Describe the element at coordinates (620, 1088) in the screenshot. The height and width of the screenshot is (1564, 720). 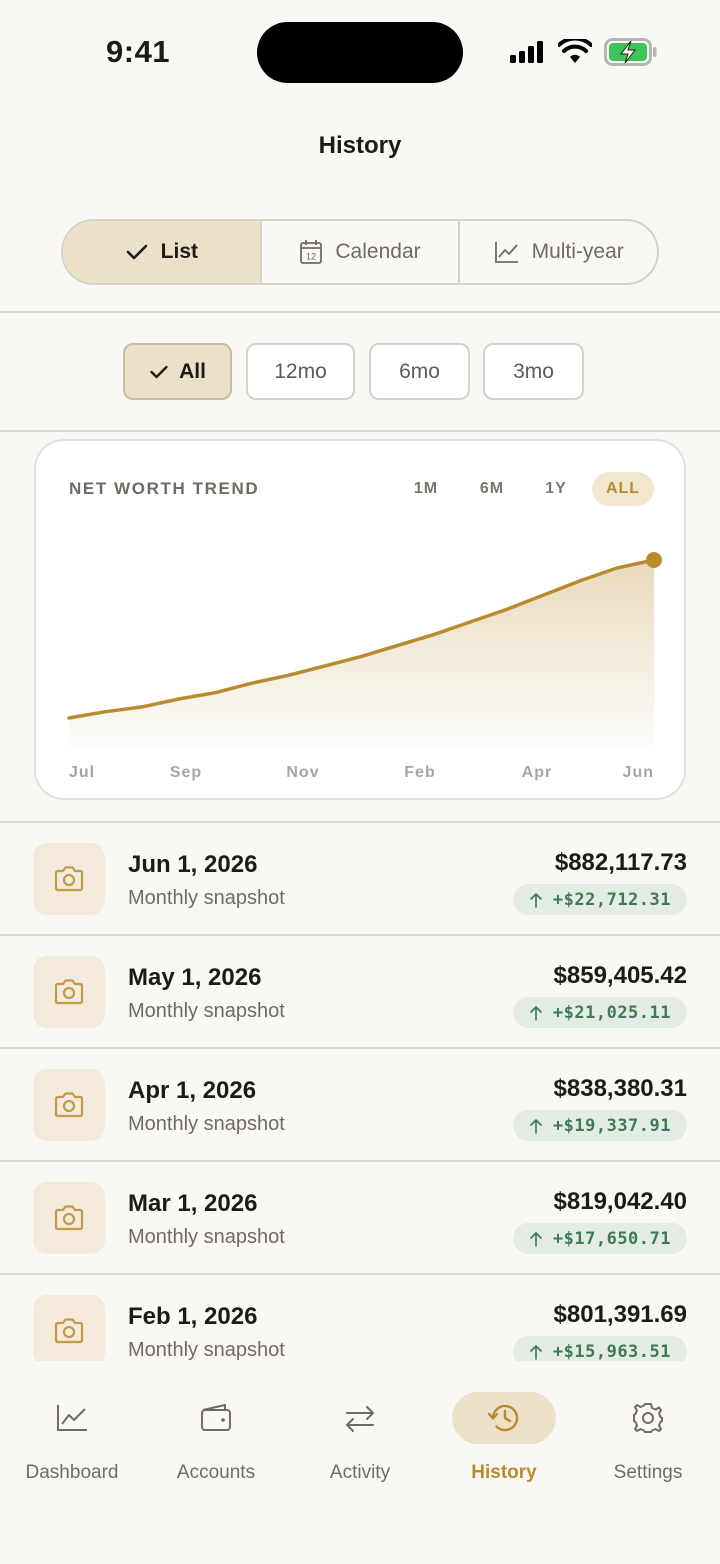
I see `snapshot-amount: $838,380.31` at that location.